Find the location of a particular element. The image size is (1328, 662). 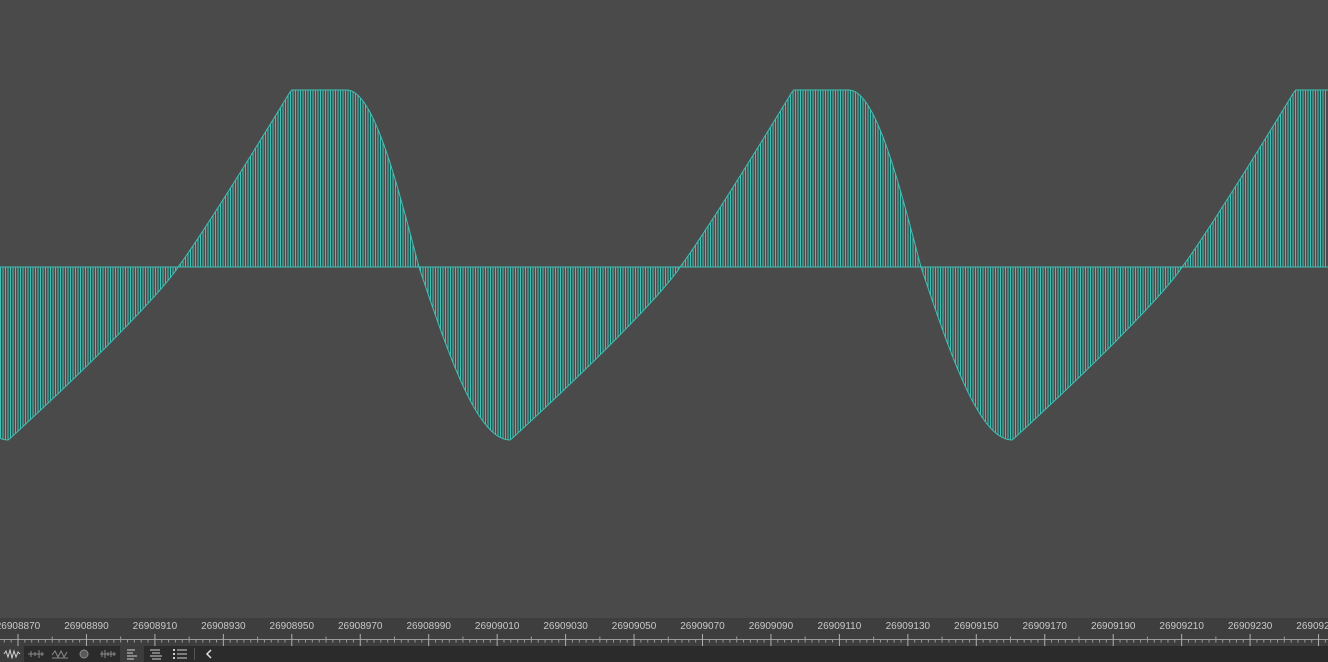

waveform-overlay-icon is located at coordinates (59, 654).